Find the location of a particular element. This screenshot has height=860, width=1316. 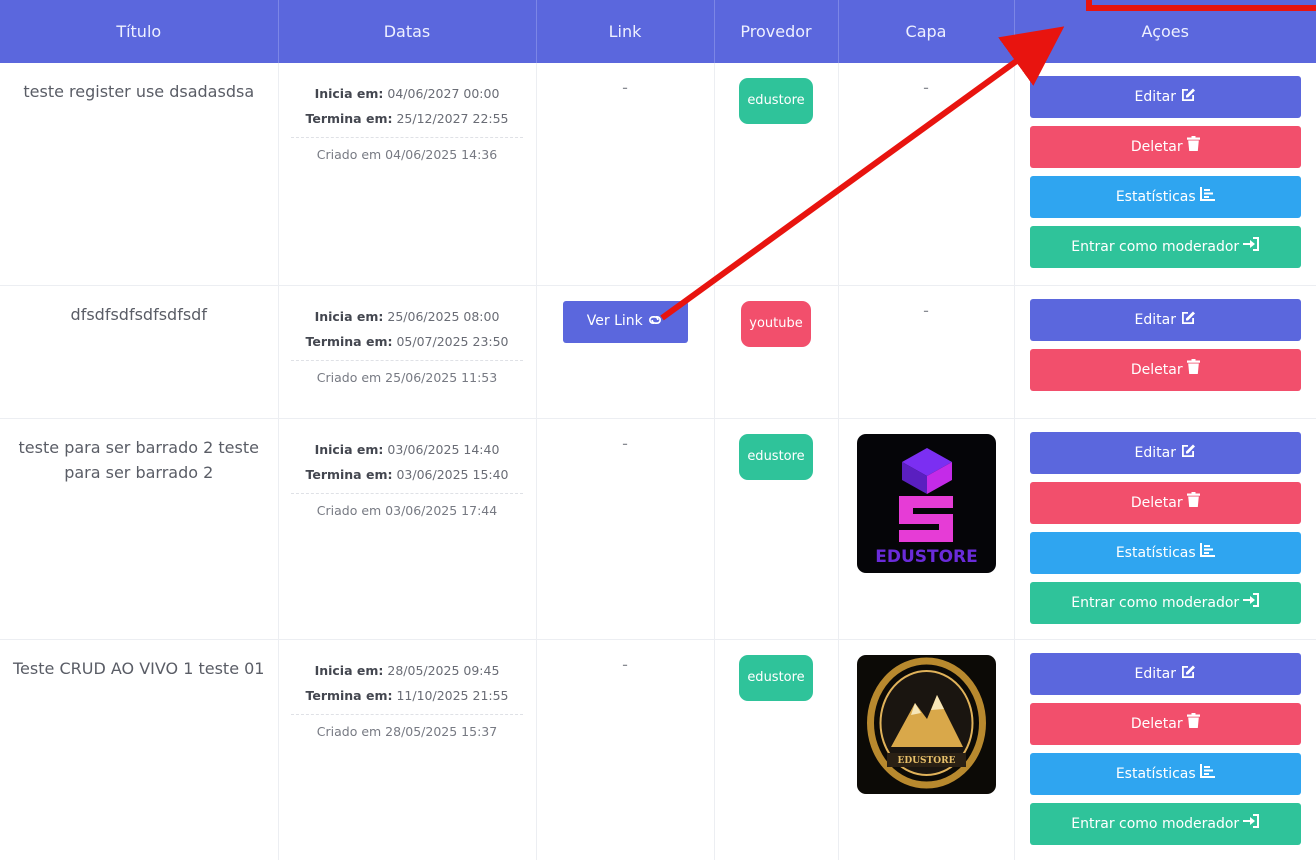

end-date: Termina em: 25/12/2027 22:55 is located at coordinates (407, 118).